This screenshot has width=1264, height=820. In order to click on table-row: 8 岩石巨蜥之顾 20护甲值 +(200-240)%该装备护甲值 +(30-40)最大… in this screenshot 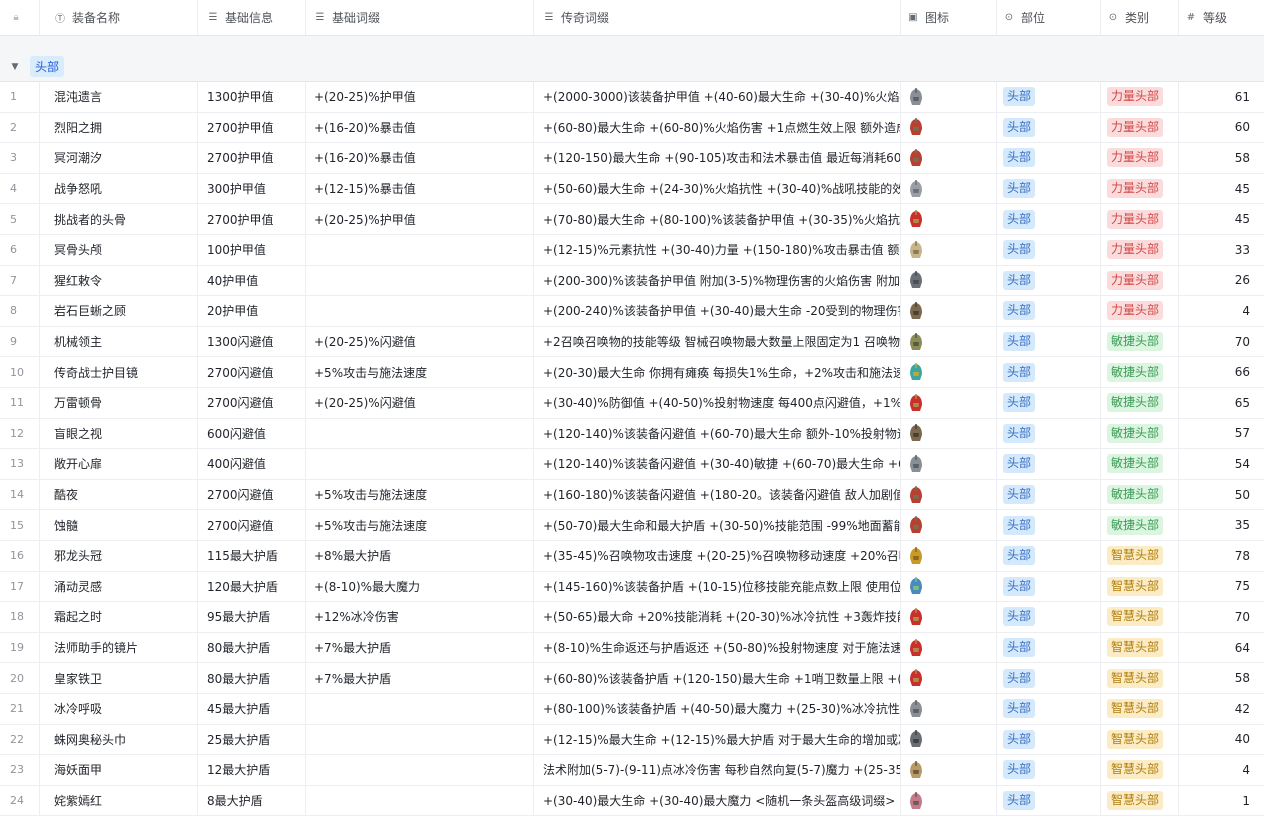, I will do `click(632, 311)`.